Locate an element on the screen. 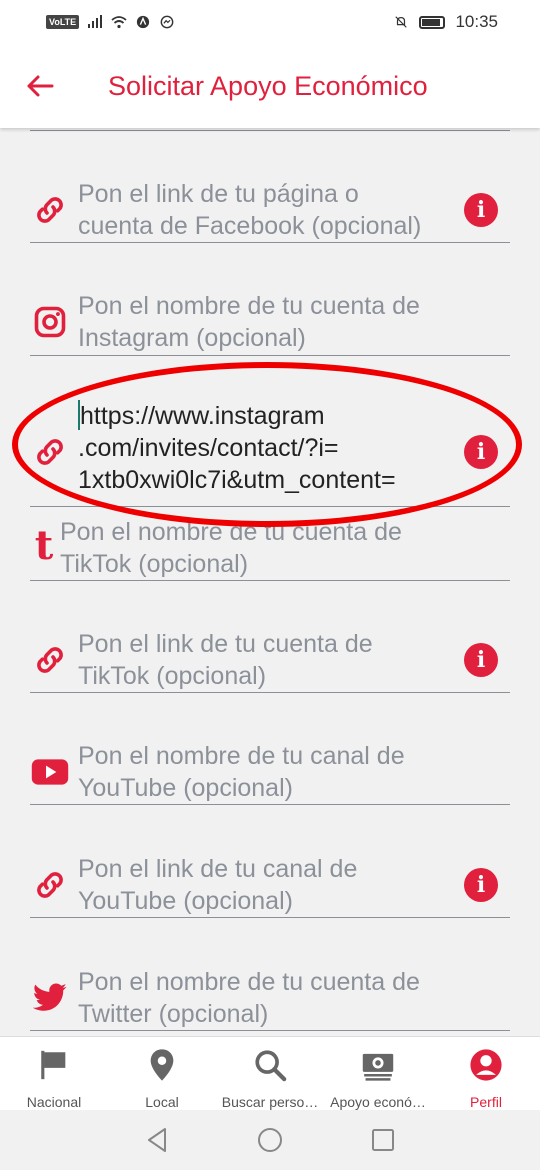 Image resolution: width=540 pixels, height=1170 pixels. value-line-3: 1xtb0xwi0lc7i&utm_content= is located at coordinates (237, 480).